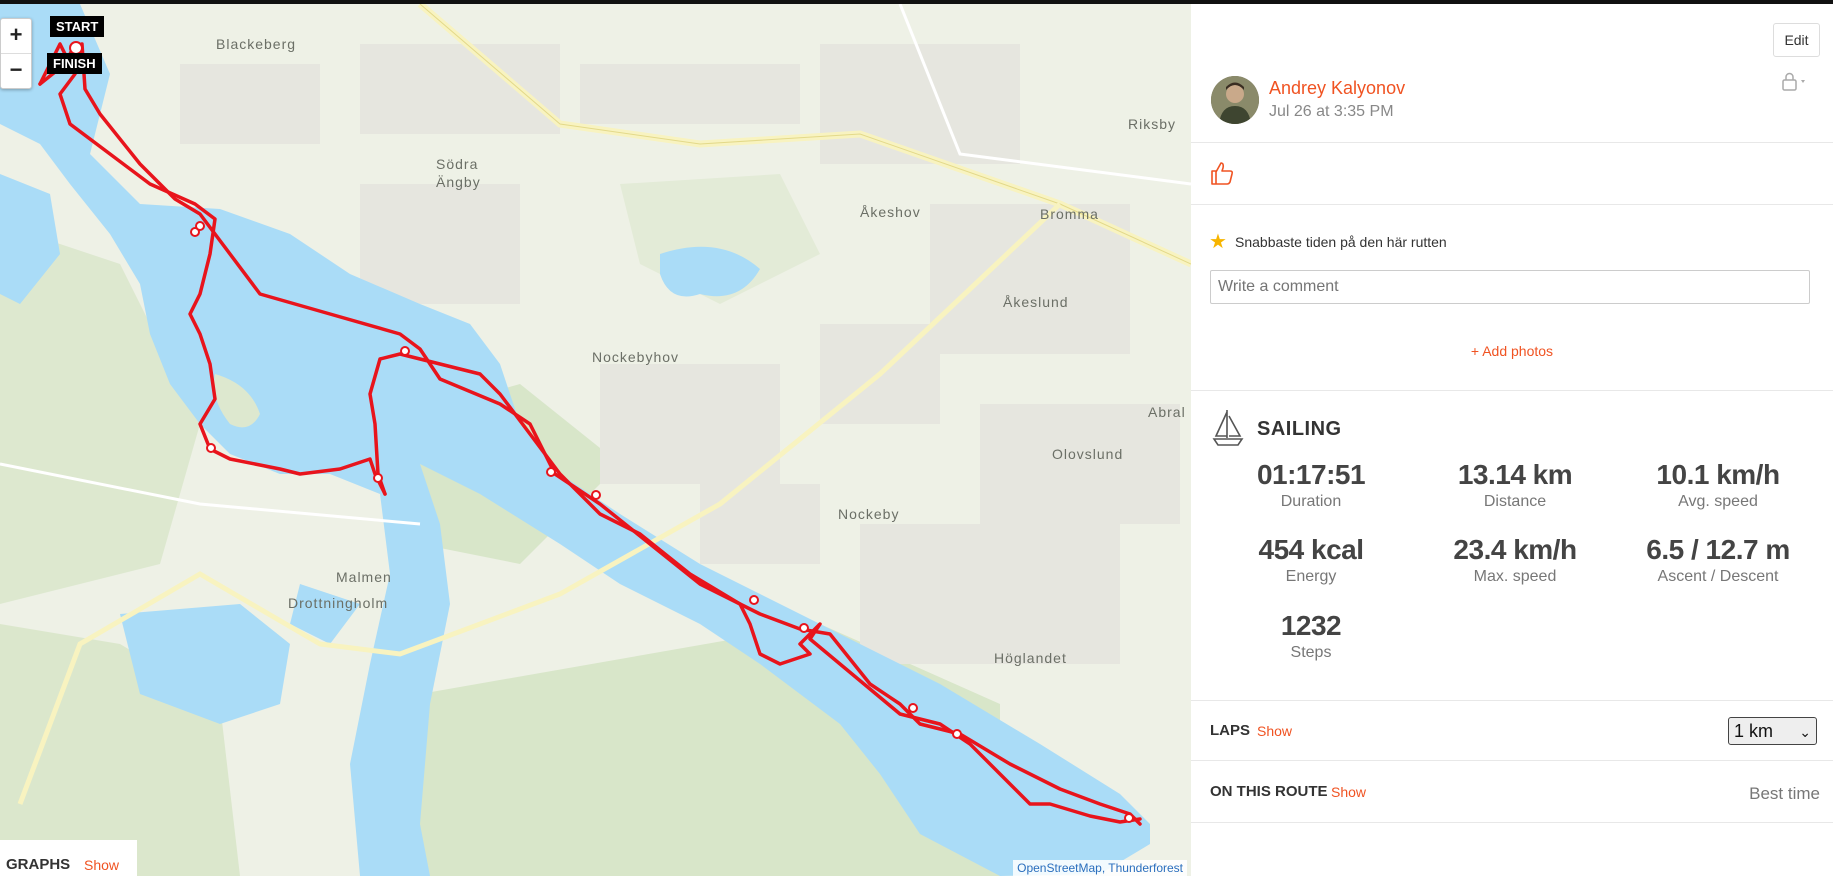 This screenshot has width=1833, height=876. I want to click on chevron-down-icon: ⌄, so click(1805, 732).